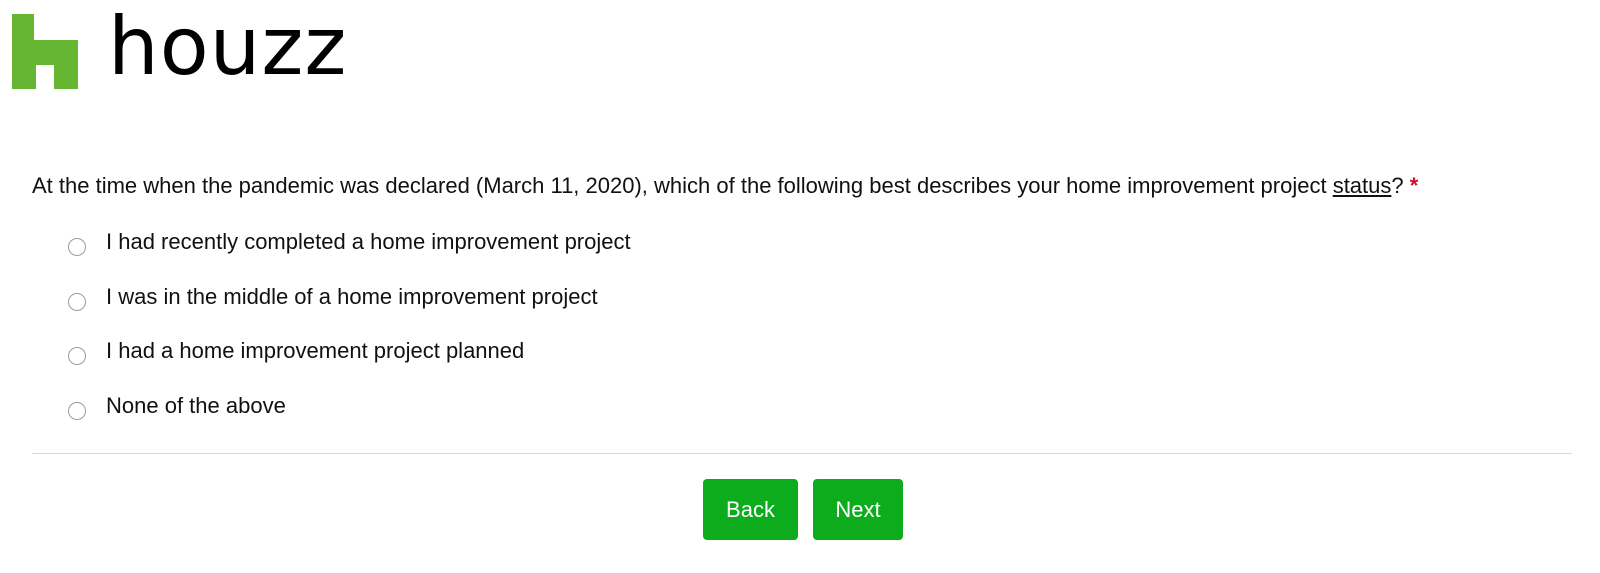 This screenshot has height=573, width=1600. I want to click on answer-option: I had a home improvement project planned, so click(349, 356).